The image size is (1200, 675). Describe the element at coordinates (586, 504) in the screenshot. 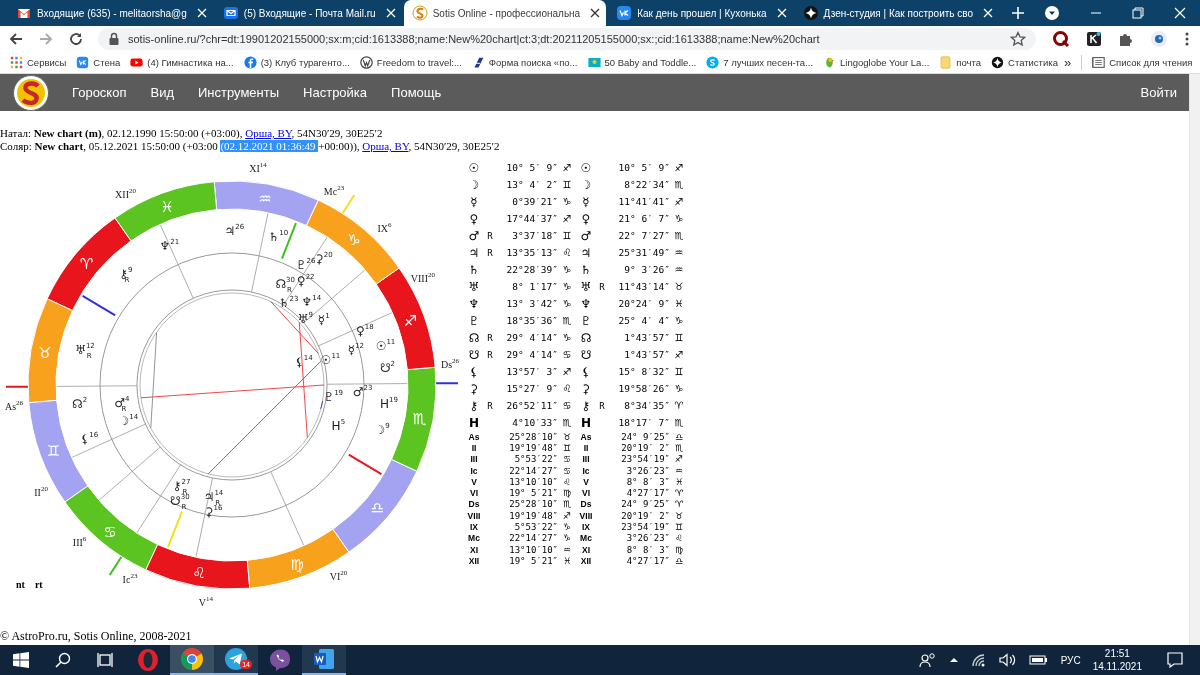

I see `house-code: Ds` at that location.